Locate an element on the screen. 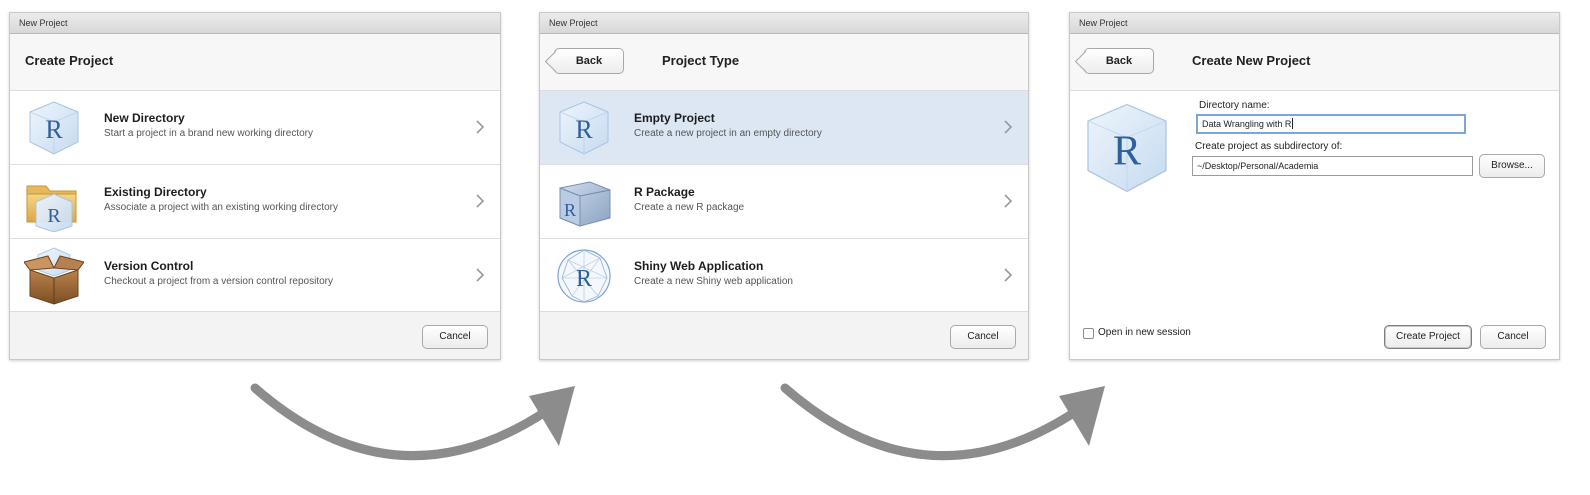 The image size is (1590, 495). option-title: Shiny Web Application is located at coordinates (699, 266).